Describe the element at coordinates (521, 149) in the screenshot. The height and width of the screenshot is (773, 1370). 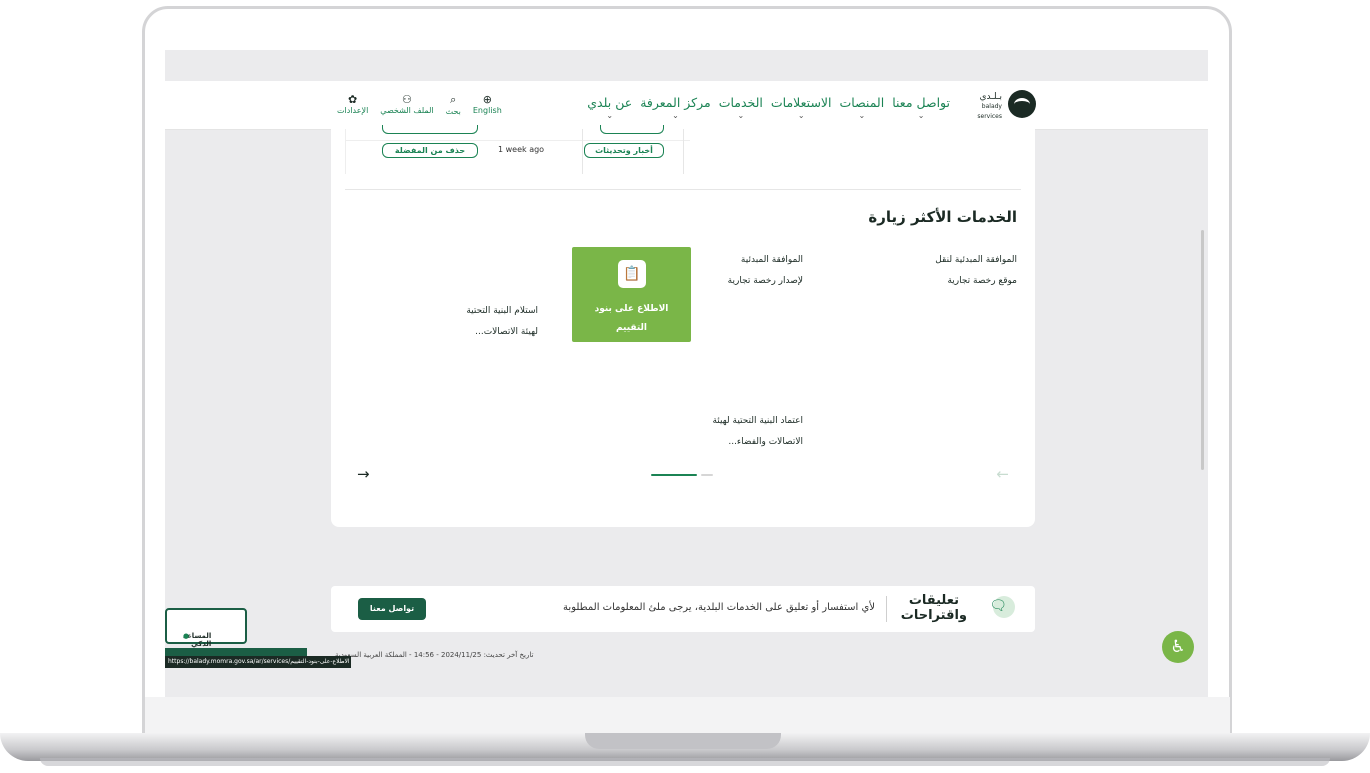
I see `time-ago: 1 week ago` at that location.